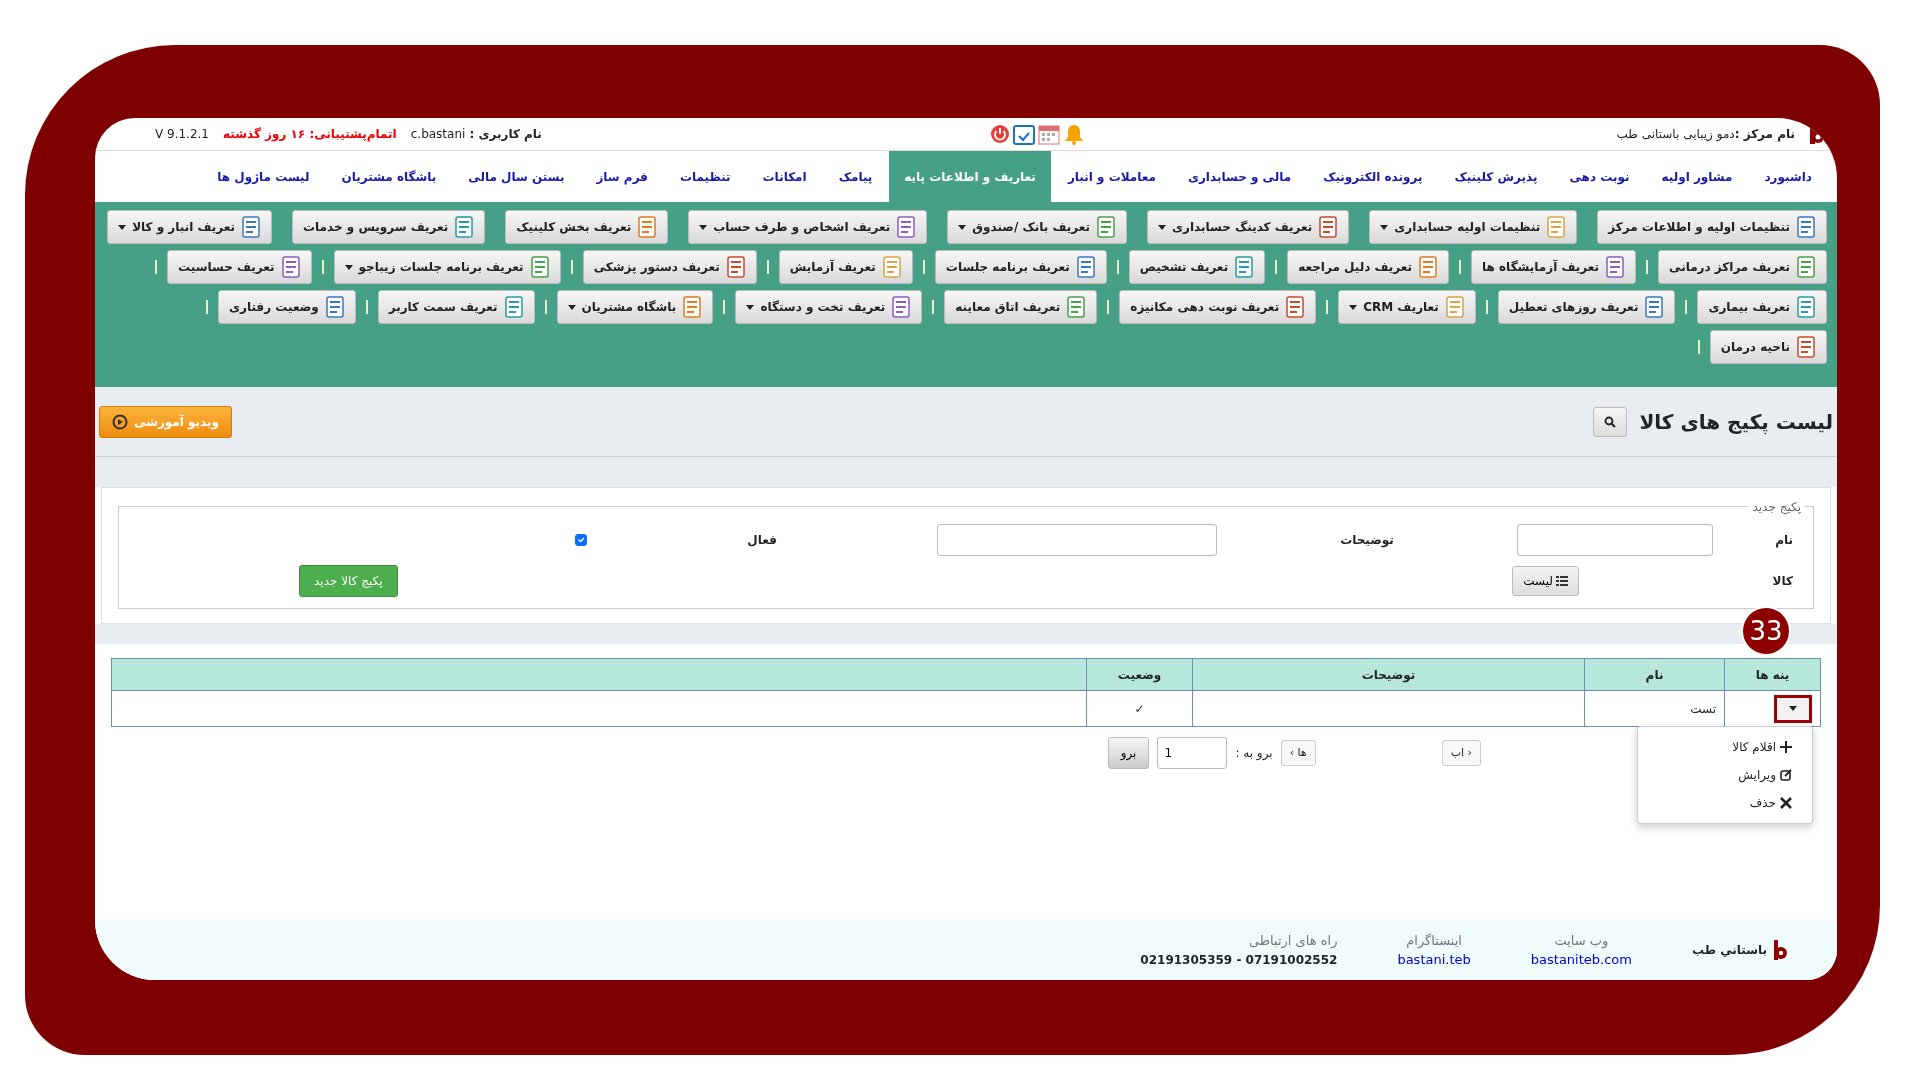  I want to click on goto-label: برو به :, so click(1254, 753).